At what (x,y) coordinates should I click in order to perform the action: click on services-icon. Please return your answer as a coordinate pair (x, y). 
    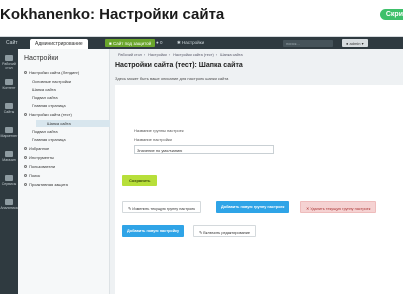
    Looking at the image, I should click on (9, 178).